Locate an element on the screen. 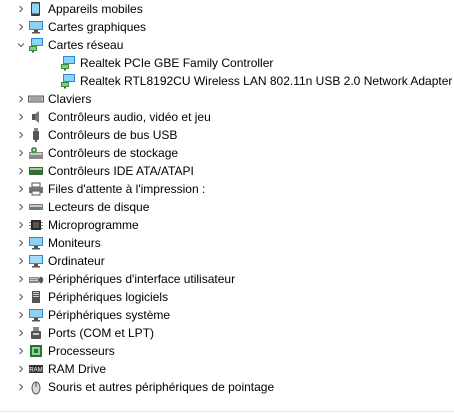 The width and height of the screenshot is (454, 413). tree-item-label: Contrôleurs de stockage is located at coordinates (113, 153).